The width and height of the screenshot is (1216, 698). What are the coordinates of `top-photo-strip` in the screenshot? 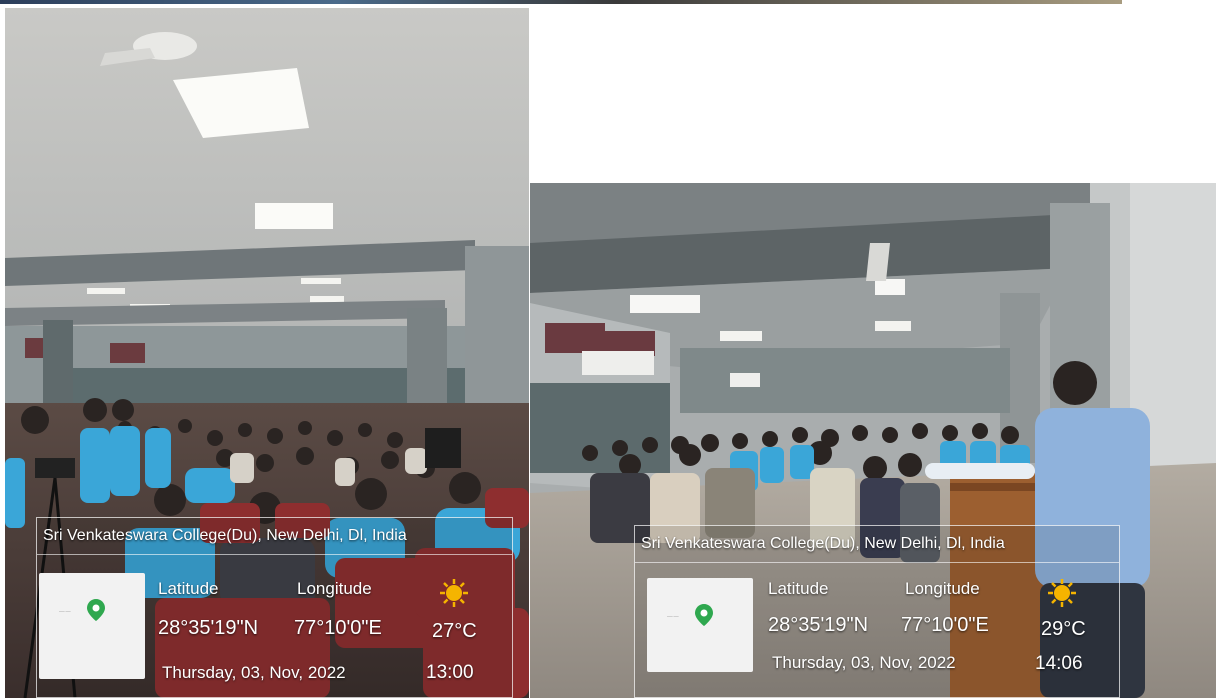 It's located at (561, 2).